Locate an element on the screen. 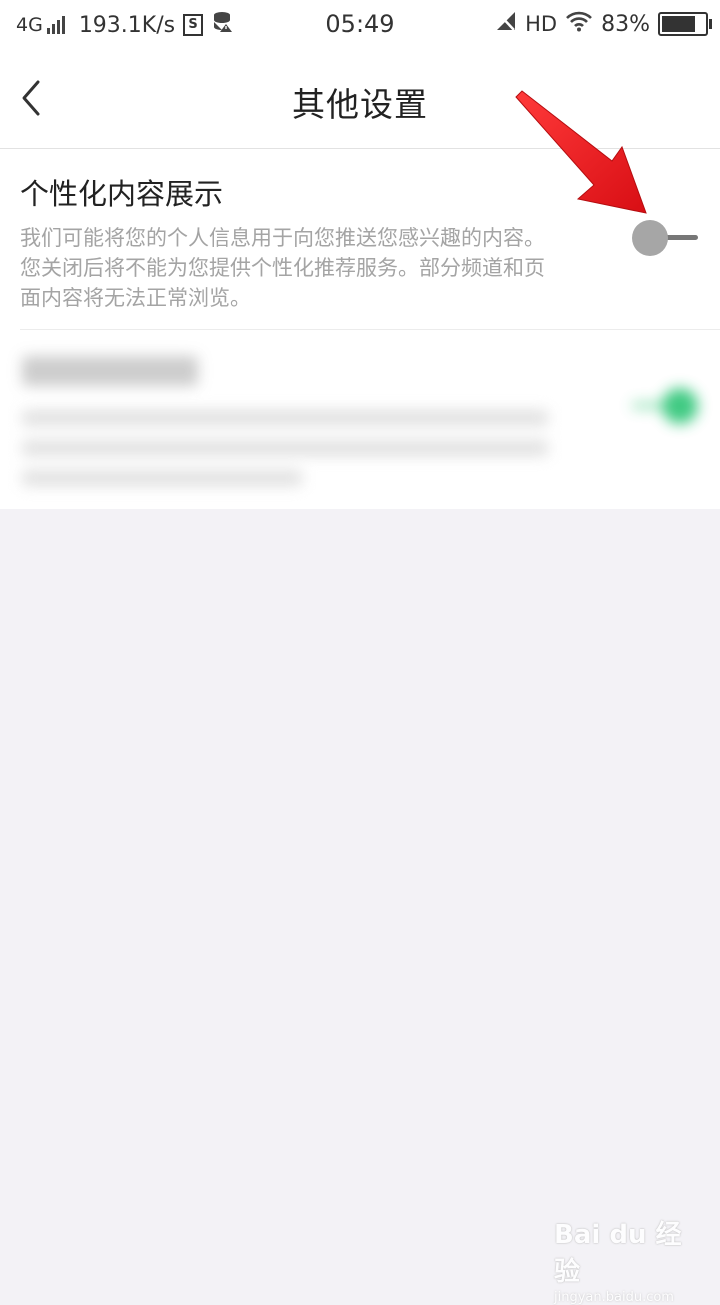 The image size is (720, 1305). blurred-title is located at coordinates (110, 371).